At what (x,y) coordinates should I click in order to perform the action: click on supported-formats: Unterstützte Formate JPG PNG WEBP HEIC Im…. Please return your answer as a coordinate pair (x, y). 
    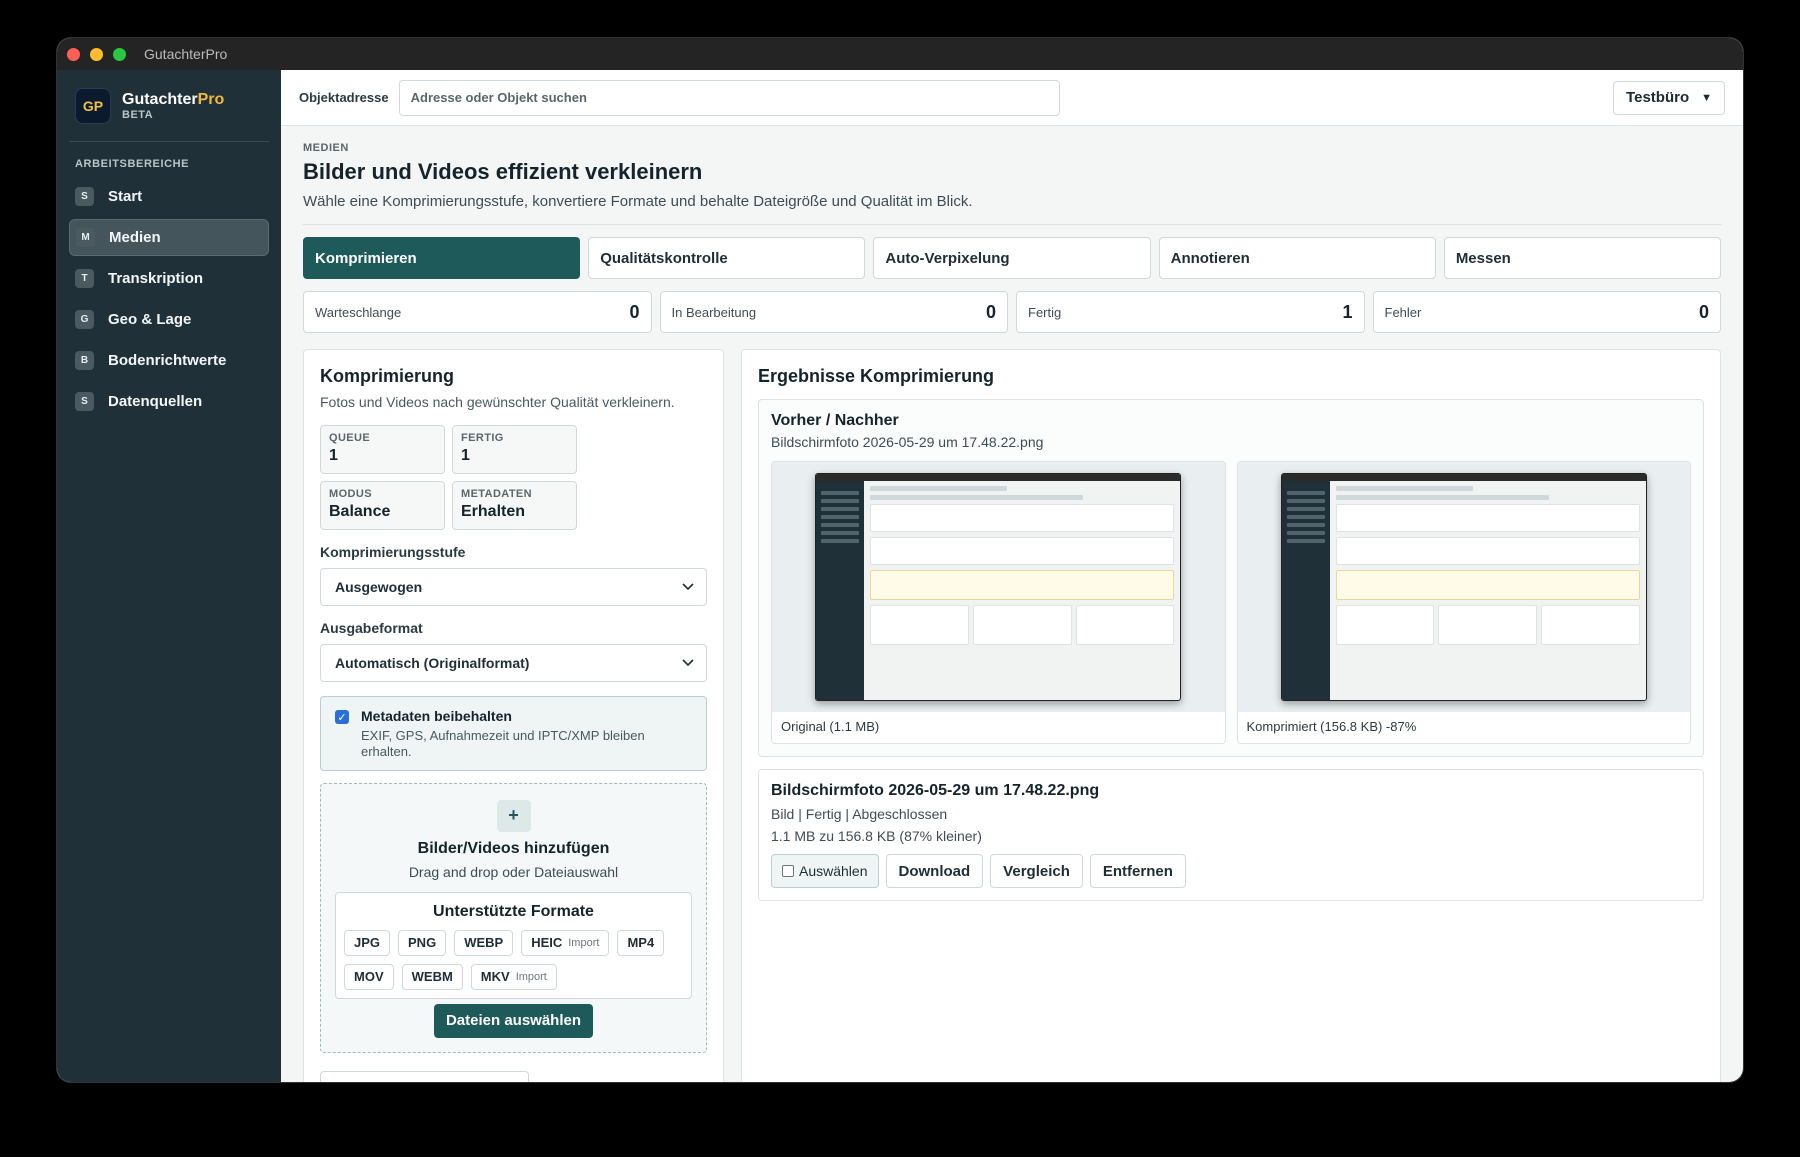
    Looking at the image, I should click on (513, 945).